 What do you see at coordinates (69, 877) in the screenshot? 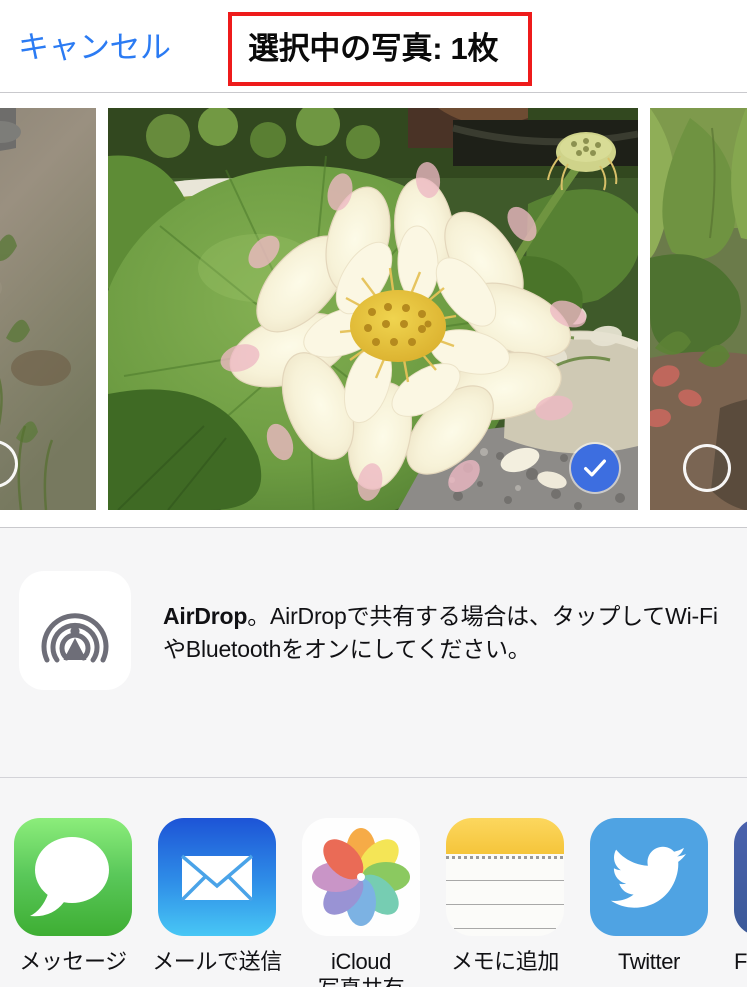
I see `speech-bubble-icon` at bounding box center [69, 877].